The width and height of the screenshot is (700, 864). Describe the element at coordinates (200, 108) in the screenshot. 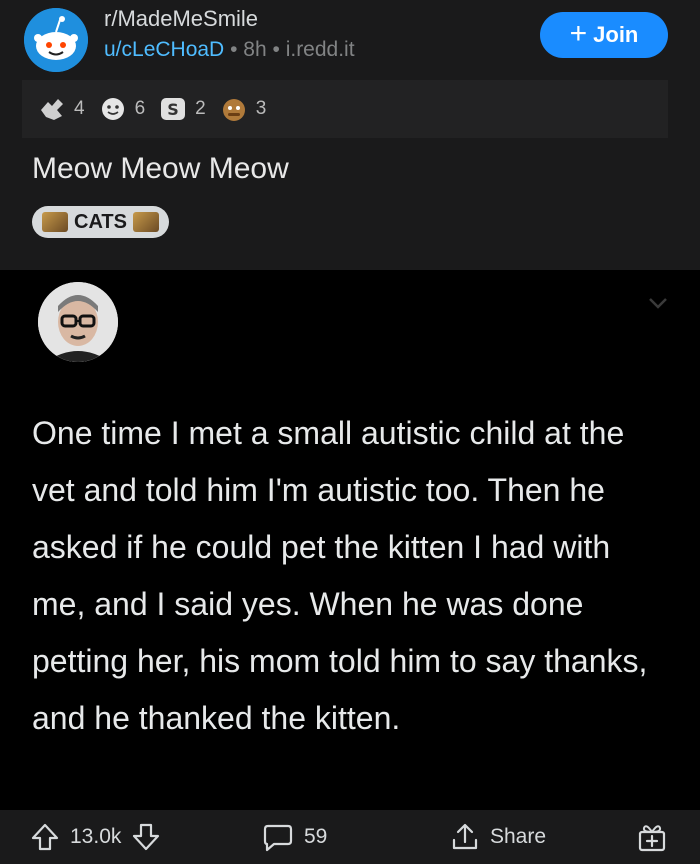

I see `award-count: 2` at that location.